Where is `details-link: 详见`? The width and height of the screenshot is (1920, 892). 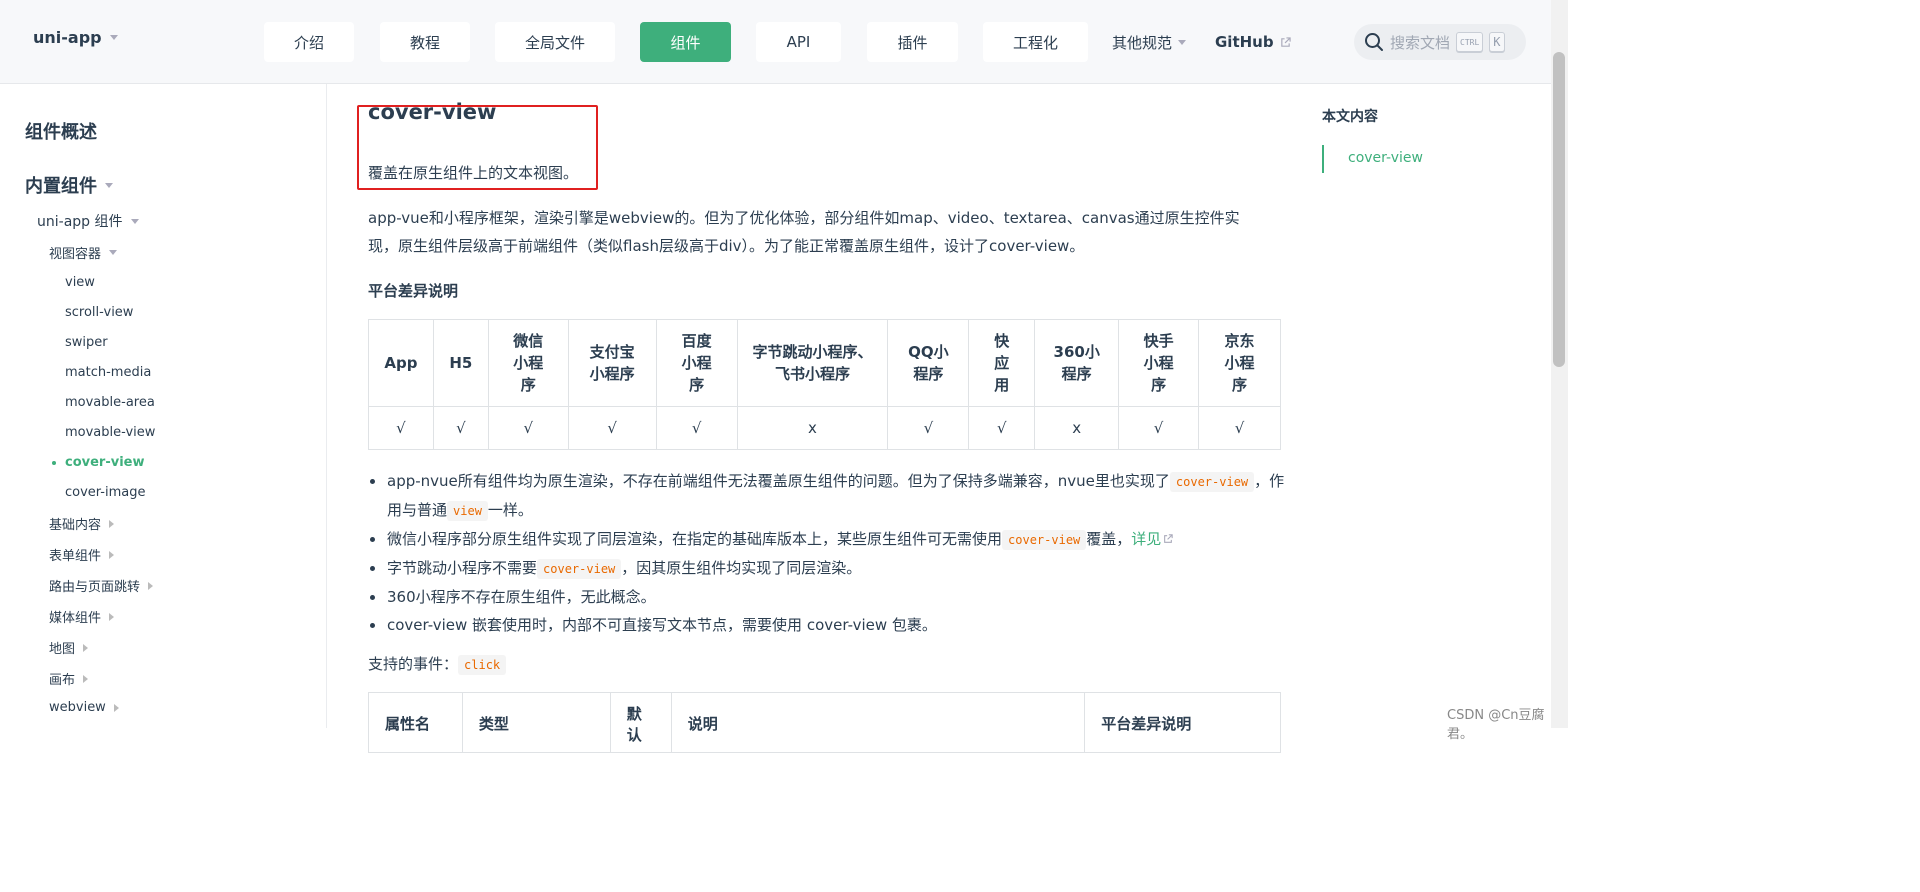
details-link: 详见 is located at coordinates (1152, 539).